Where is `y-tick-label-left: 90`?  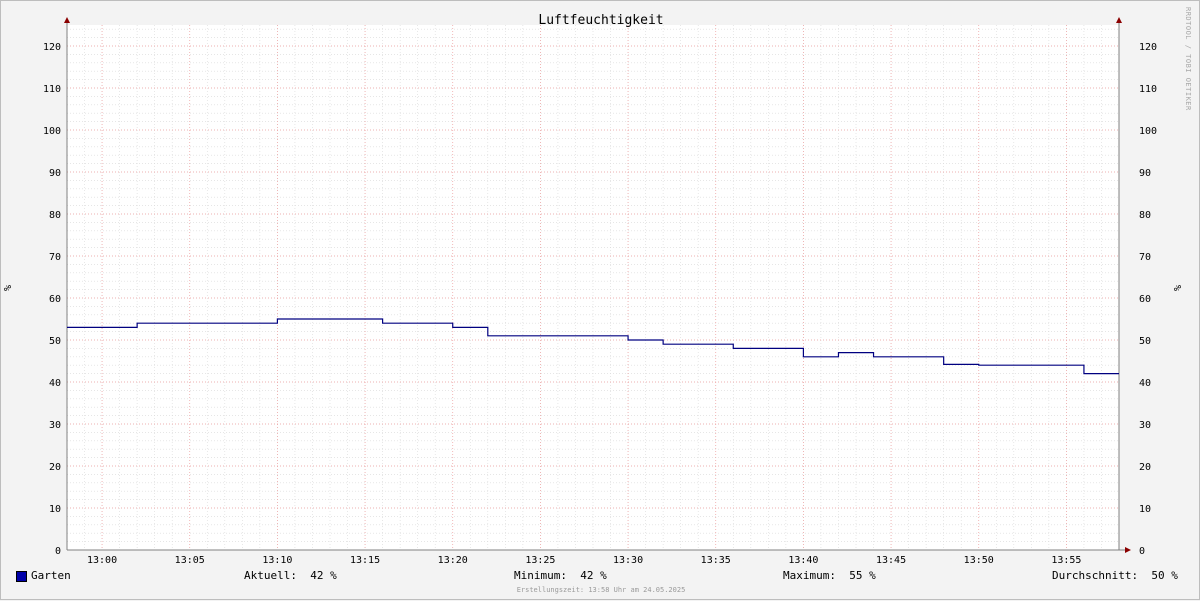
y-tick-label-left: 90 is located at coordinates (55, 173).